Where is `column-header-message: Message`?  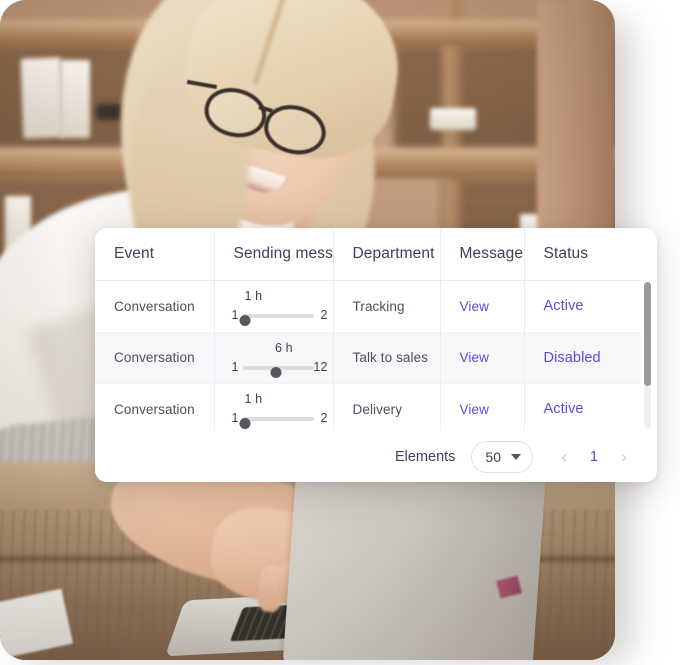
column-header-message: Message is located at coordinates (481, 254).